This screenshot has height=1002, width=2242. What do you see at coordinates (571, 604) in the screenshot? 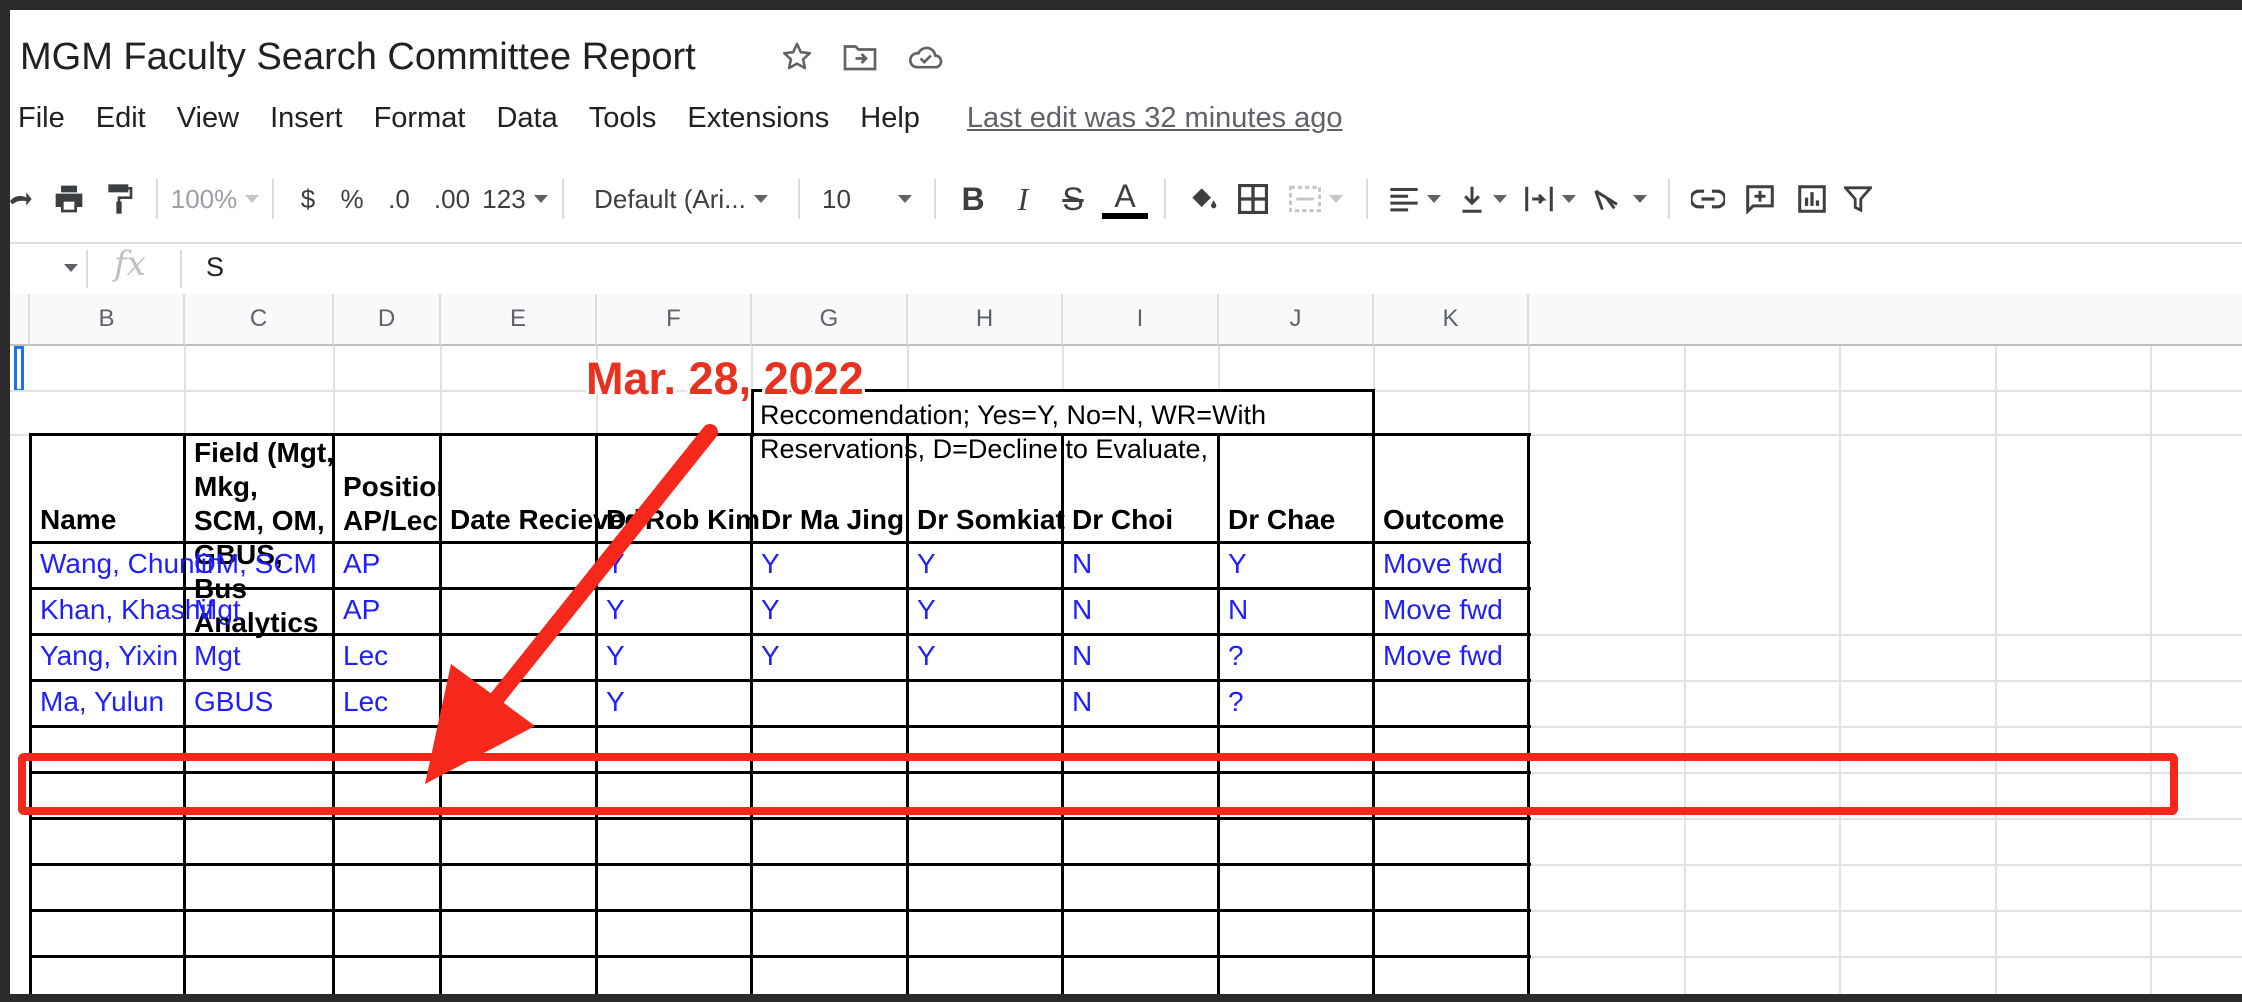
I see `arrow-annotation` at bounding box center [571, 604].